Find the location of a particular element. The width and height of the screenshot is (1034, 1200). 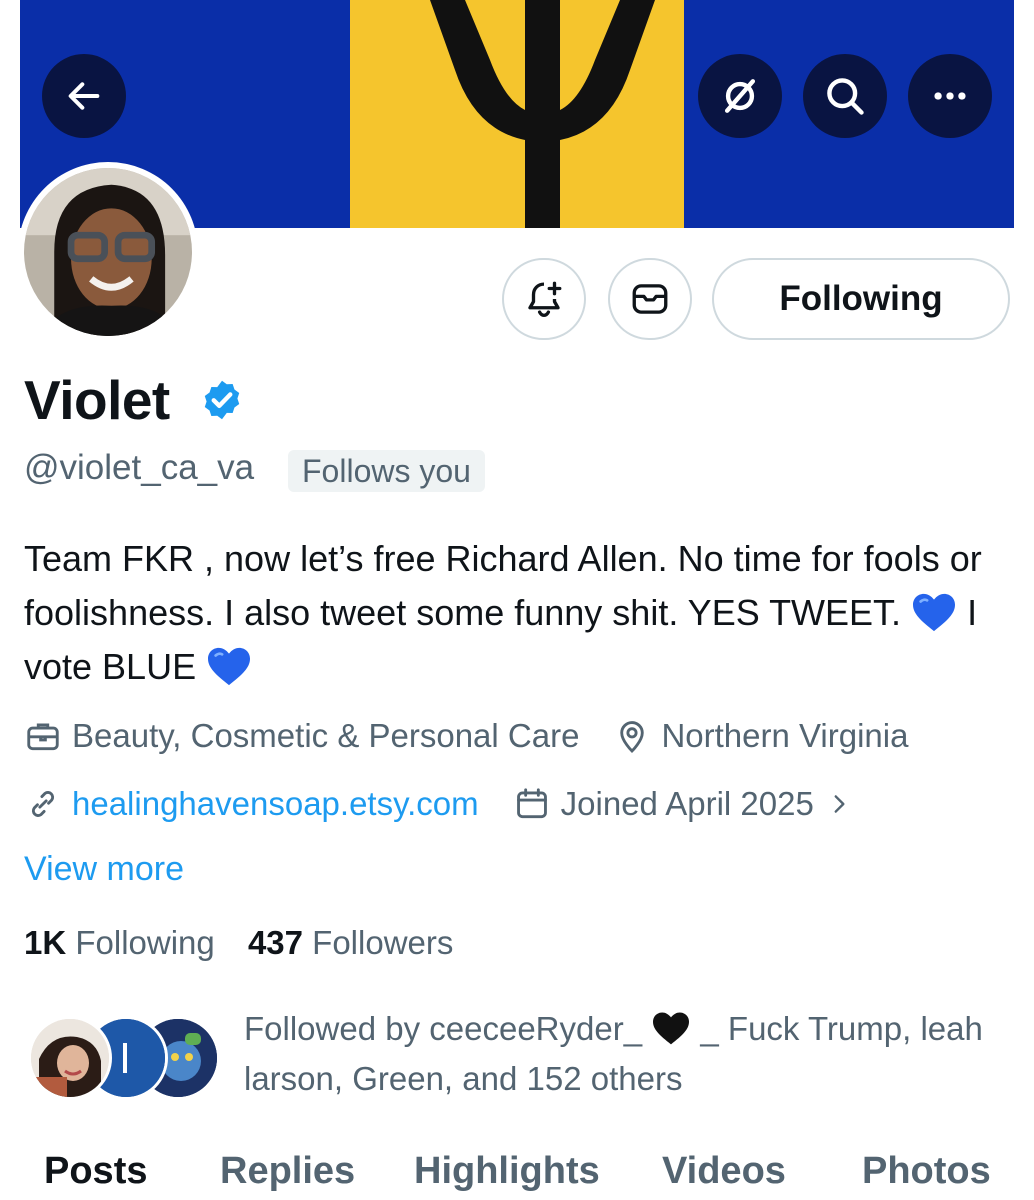

search-icon is located at coordinates (845, 96).